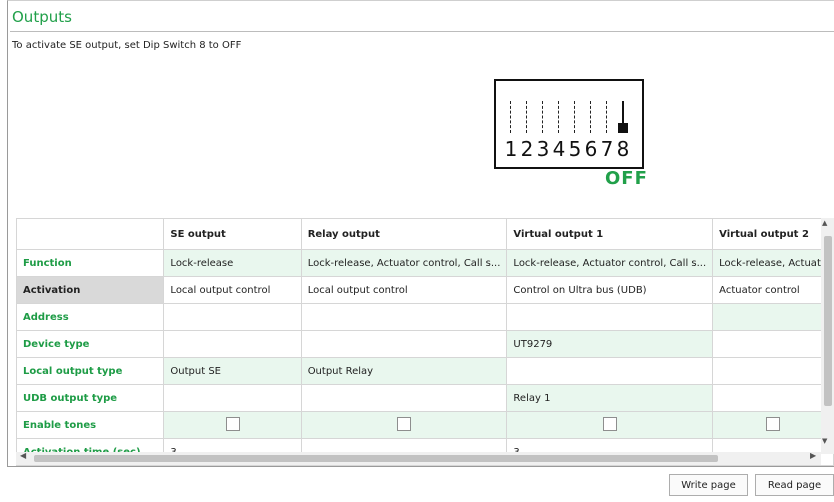 The height and width of the screenshot is (502, 834). Describe the element at coordinates (90, 344) in the screenshot. I see `row-header: Device type` at that location.